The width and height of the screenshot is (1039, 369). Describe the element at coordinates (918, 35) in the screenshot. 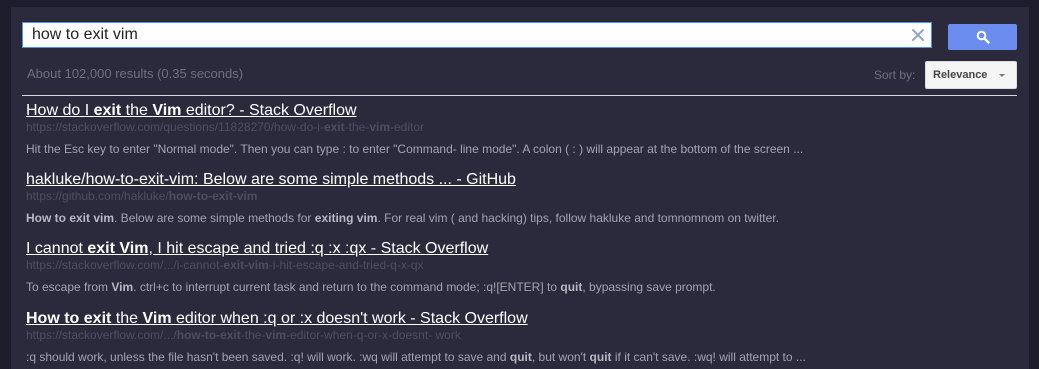

I see `close-icon` at that location.